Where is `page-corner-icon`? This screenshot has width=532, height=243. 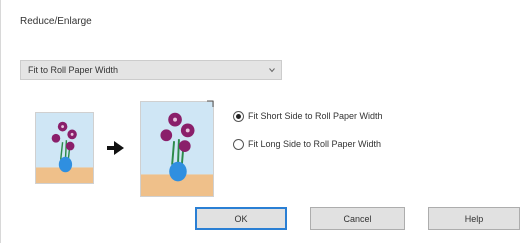
page-corner-icon is located at coordinates (210, 103).